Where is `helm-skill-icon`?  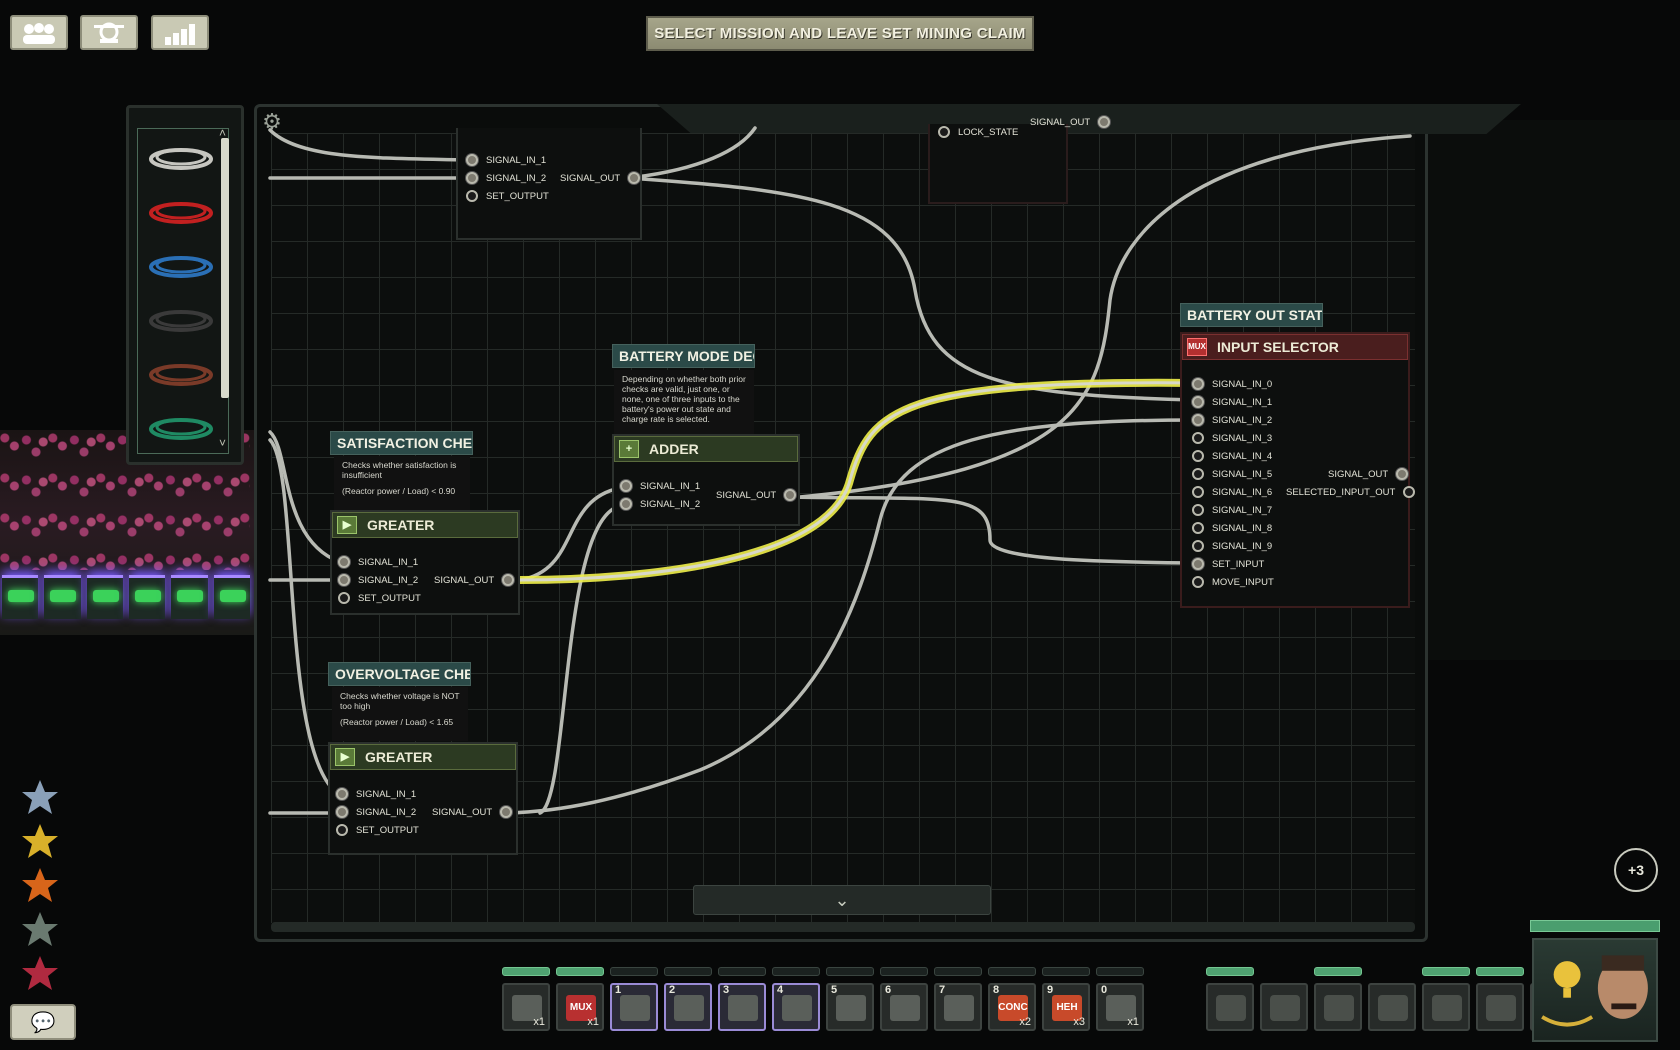
helm-skill-icon is located at coordinates (40, 974).